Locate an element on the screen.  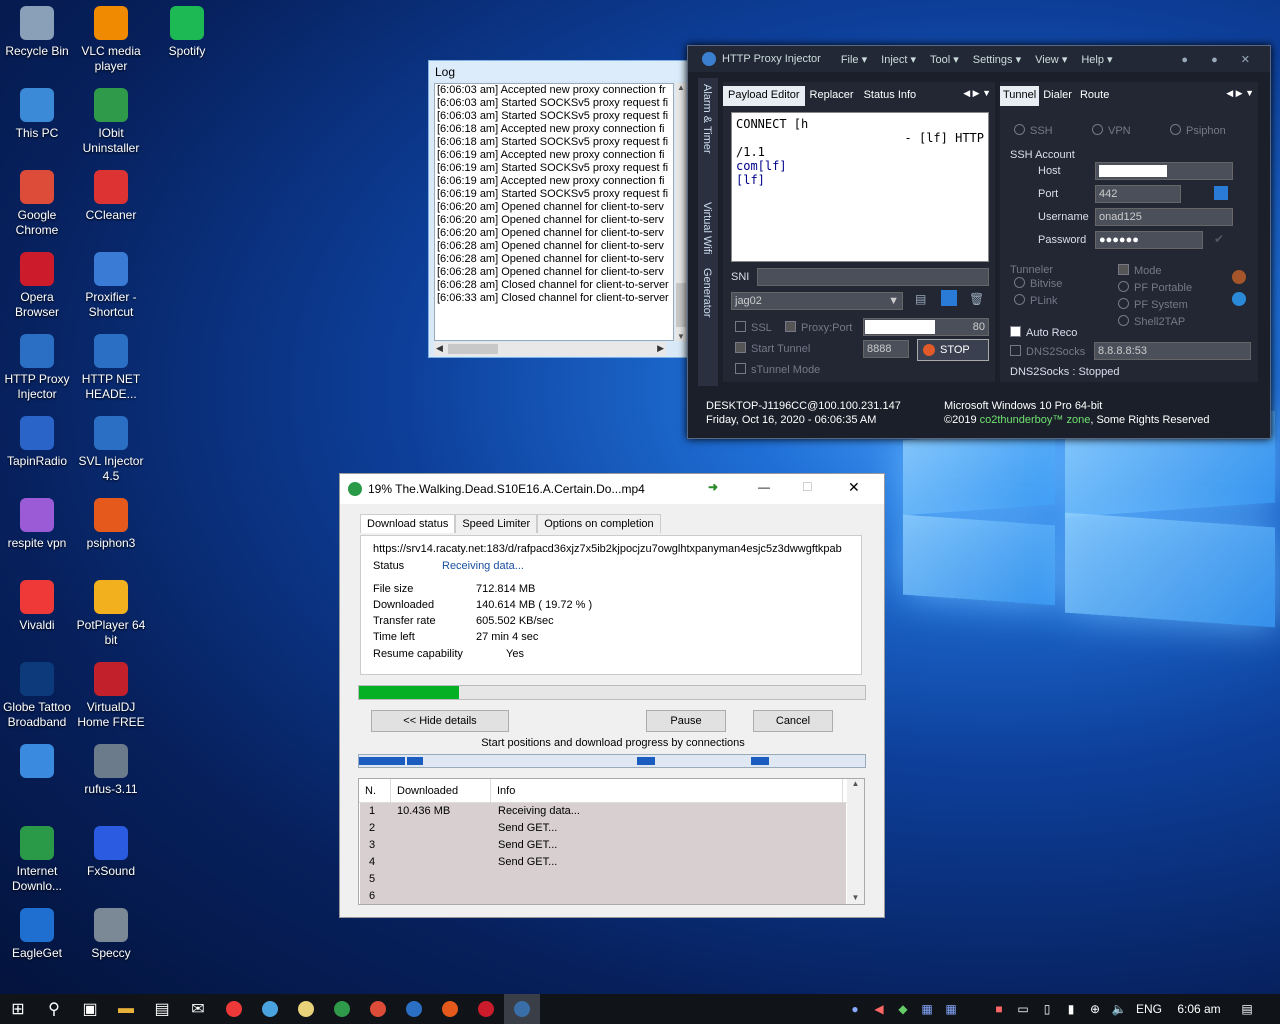
password-input: ●●●●●● is located at coordinates (1149, 240).